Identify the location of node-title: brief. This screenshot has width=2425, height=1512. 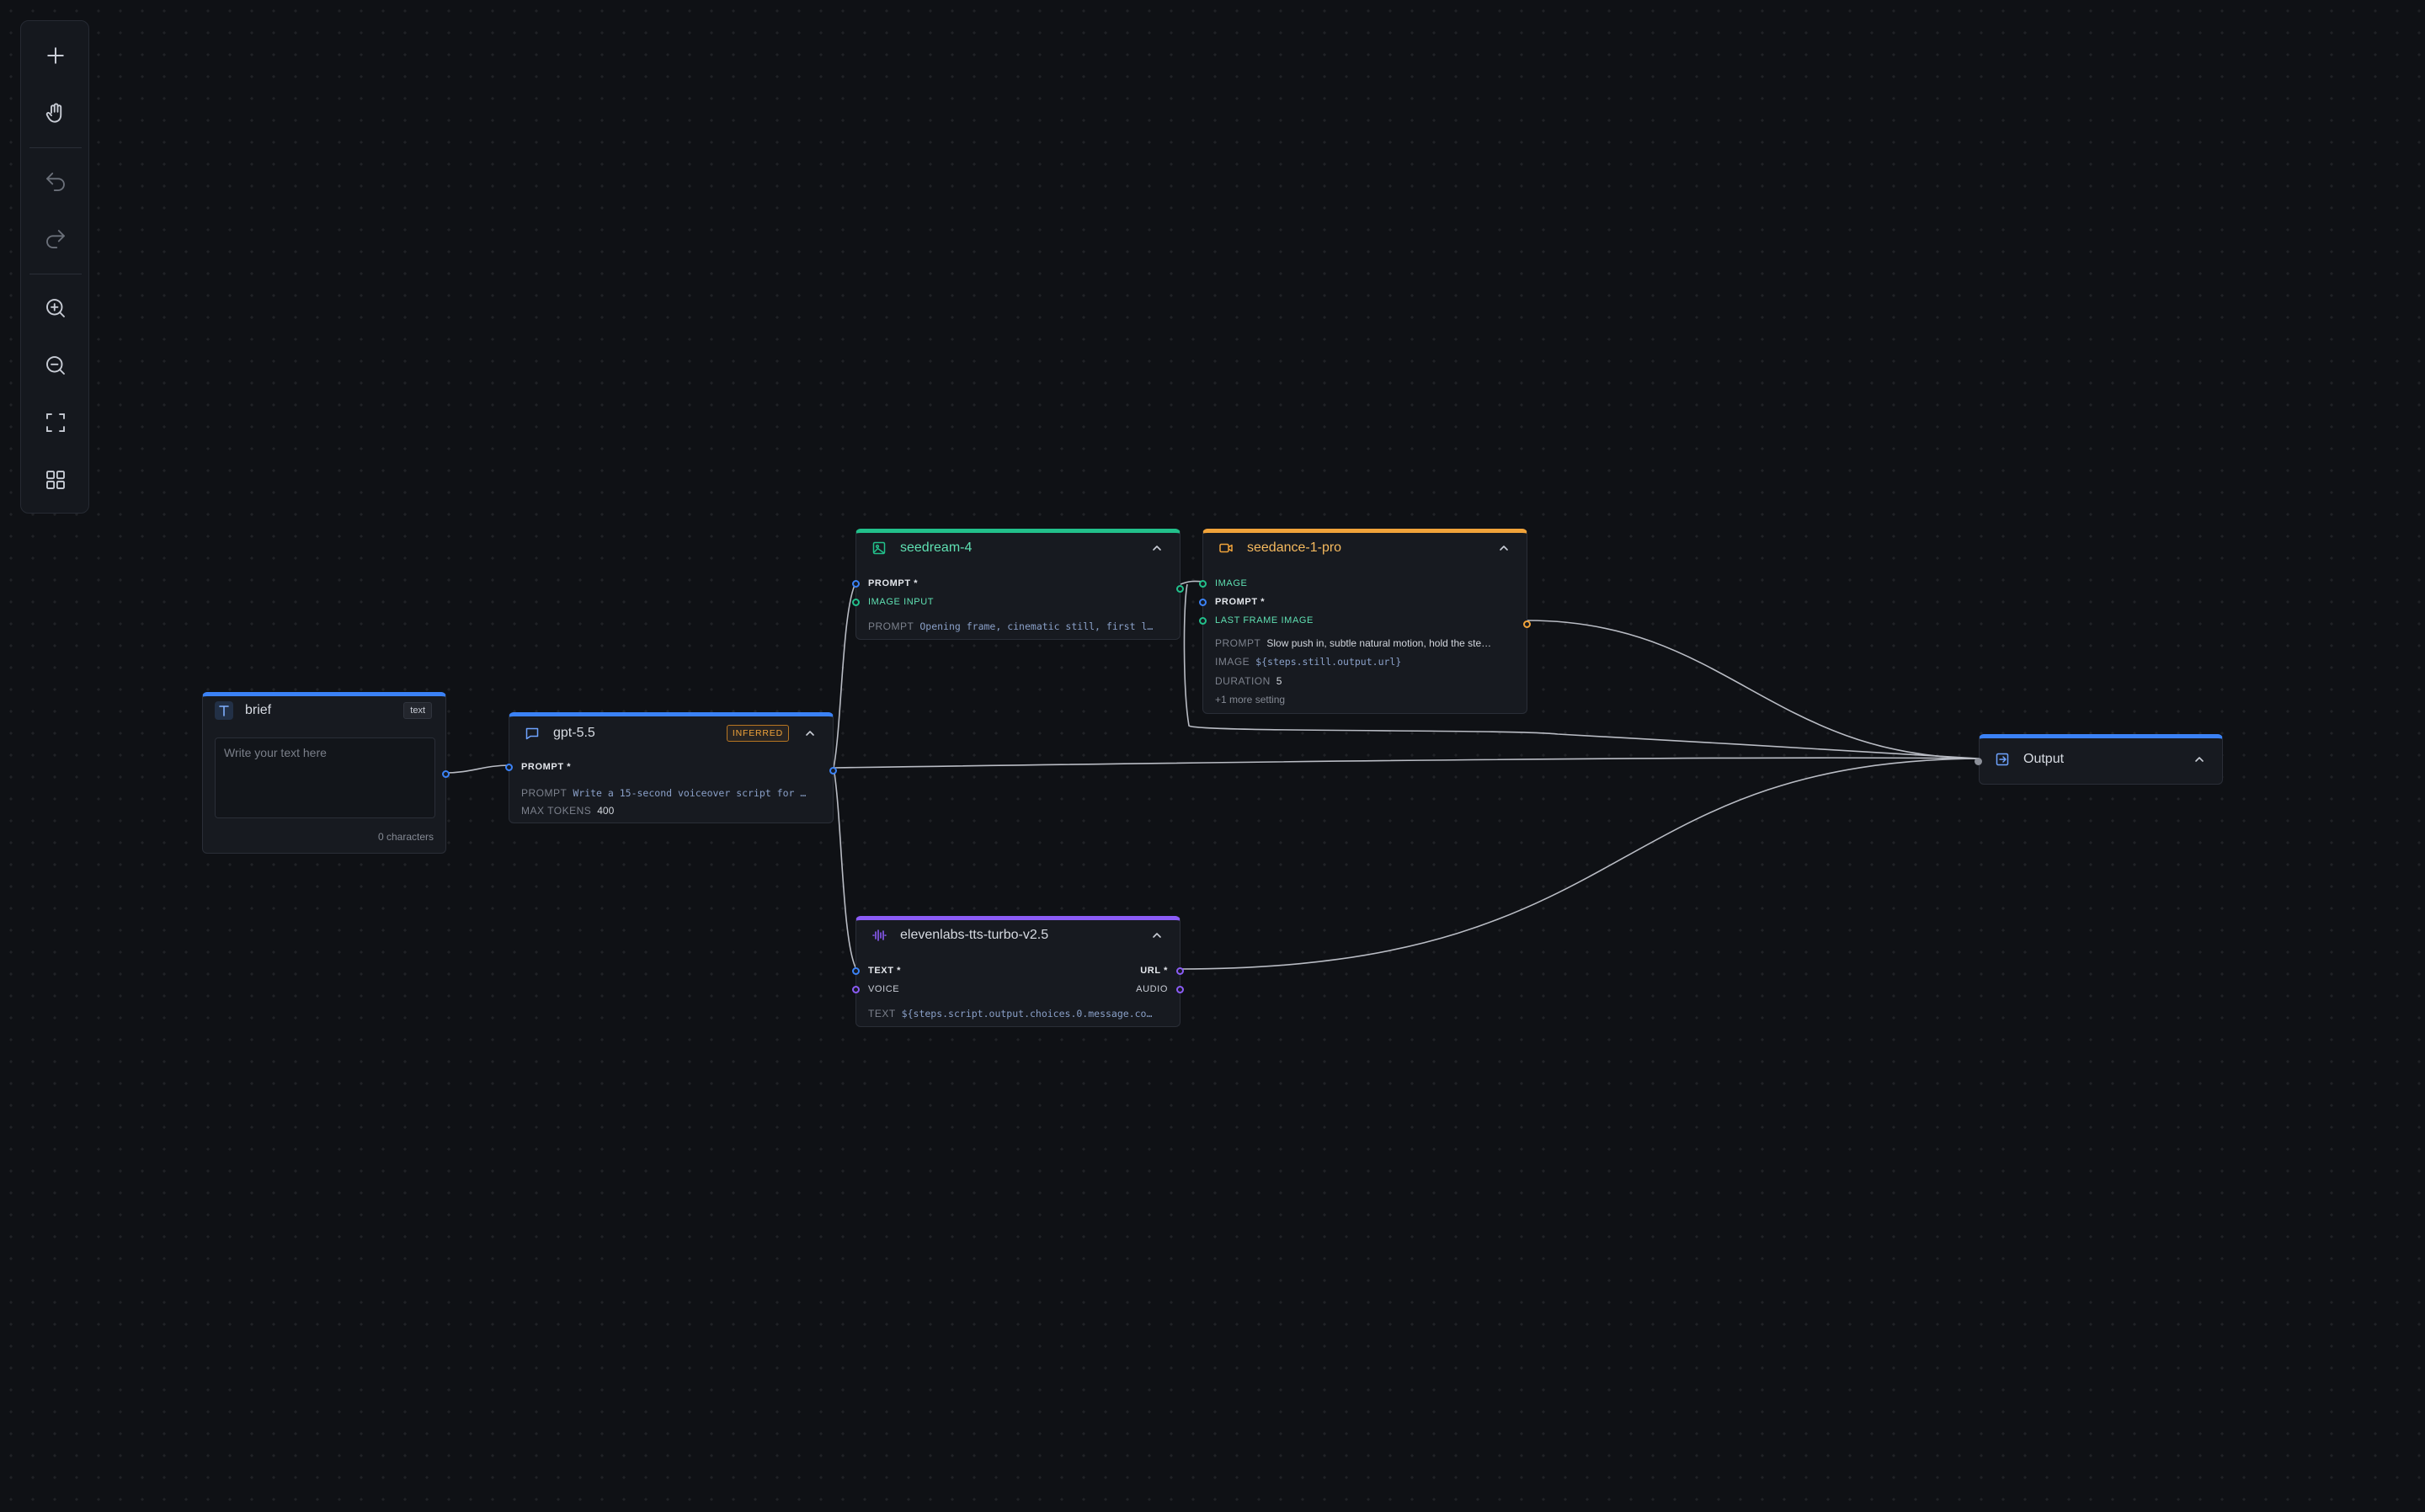
(258, 710).